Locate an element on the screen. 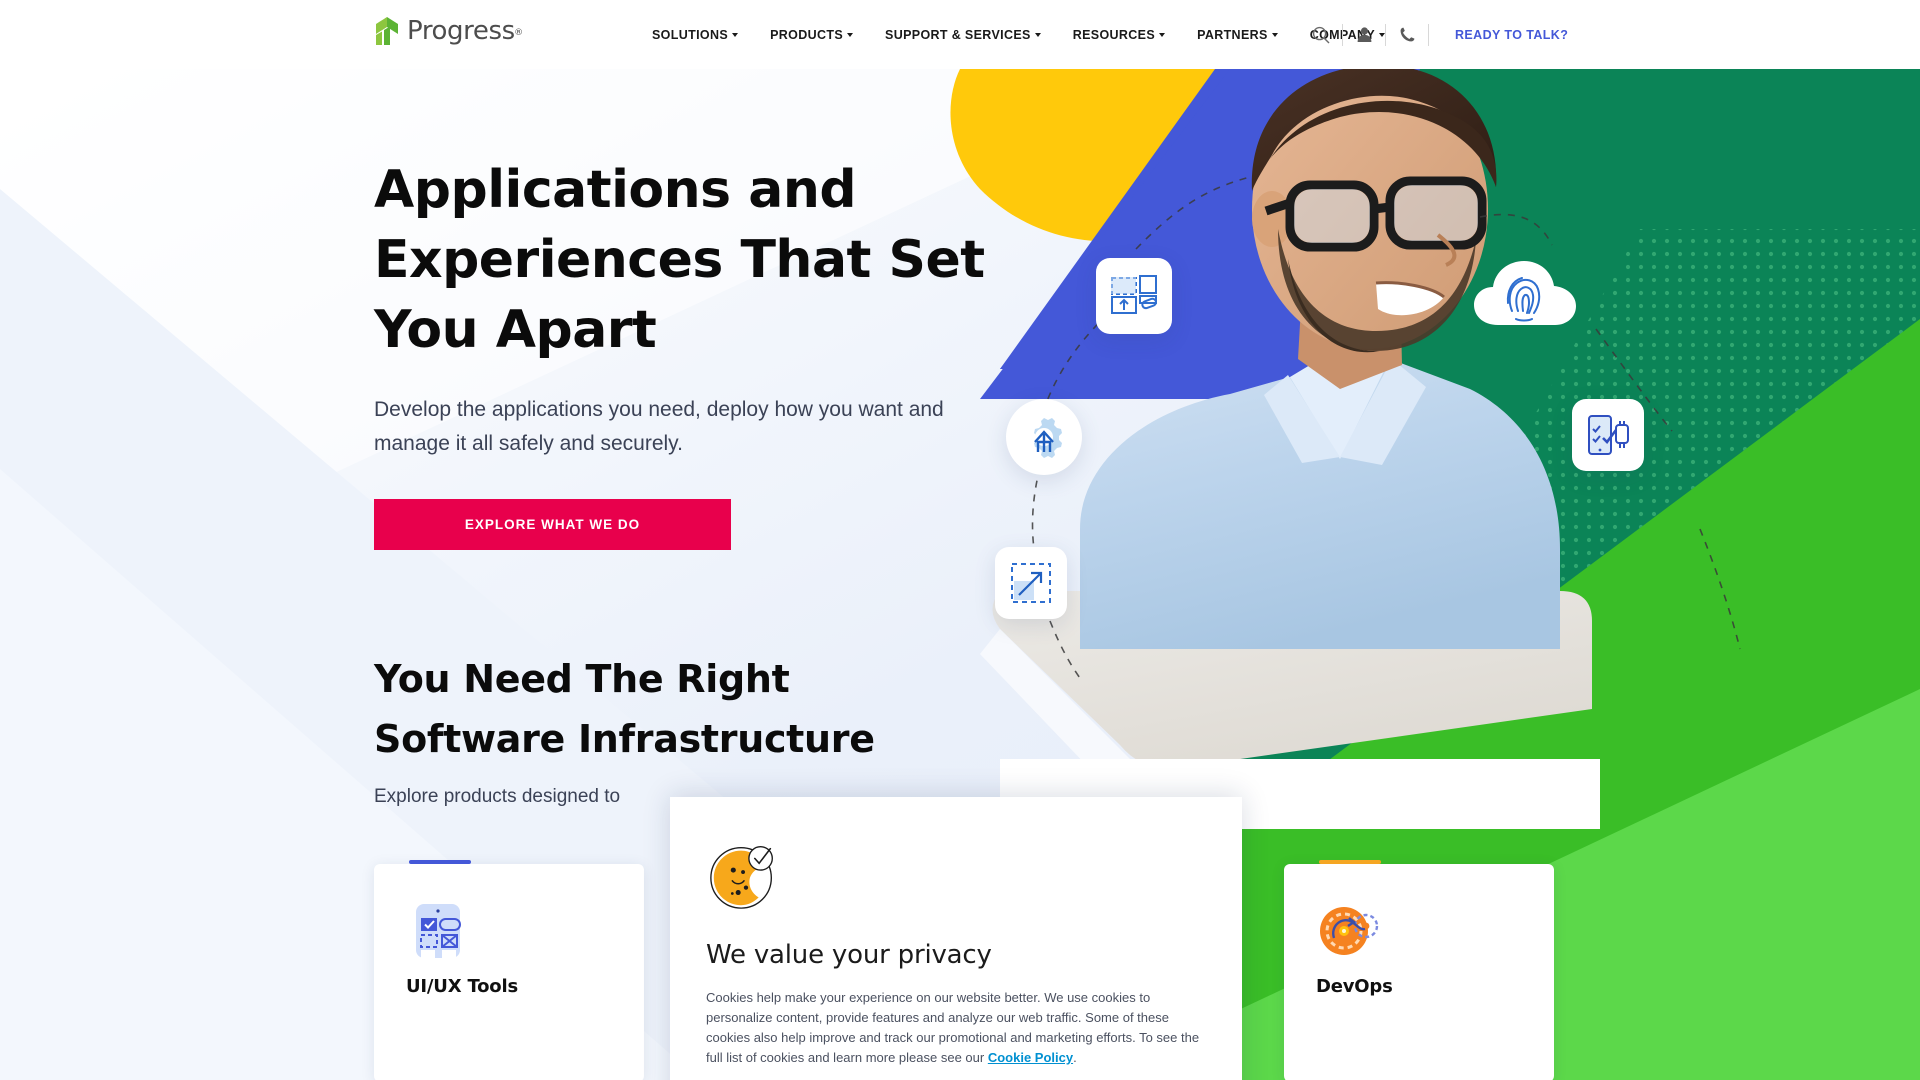 This screenshot has width=1920, height=1080. card-label: UI/UX Tools is located at coordinates (462, 986).